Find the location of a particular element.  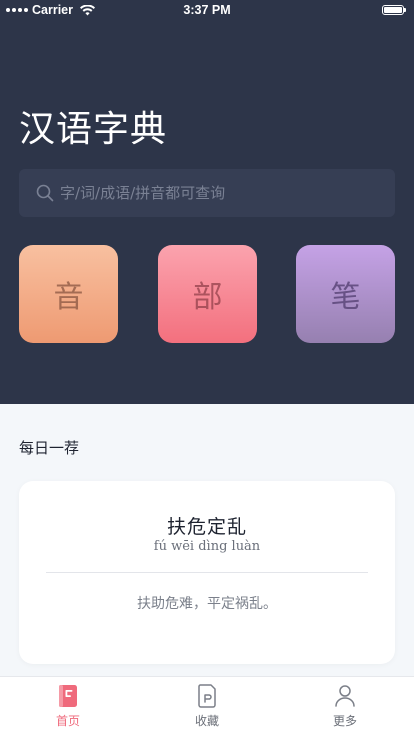

sound-lookup-button: 音 is located at coordinates (68, 294).